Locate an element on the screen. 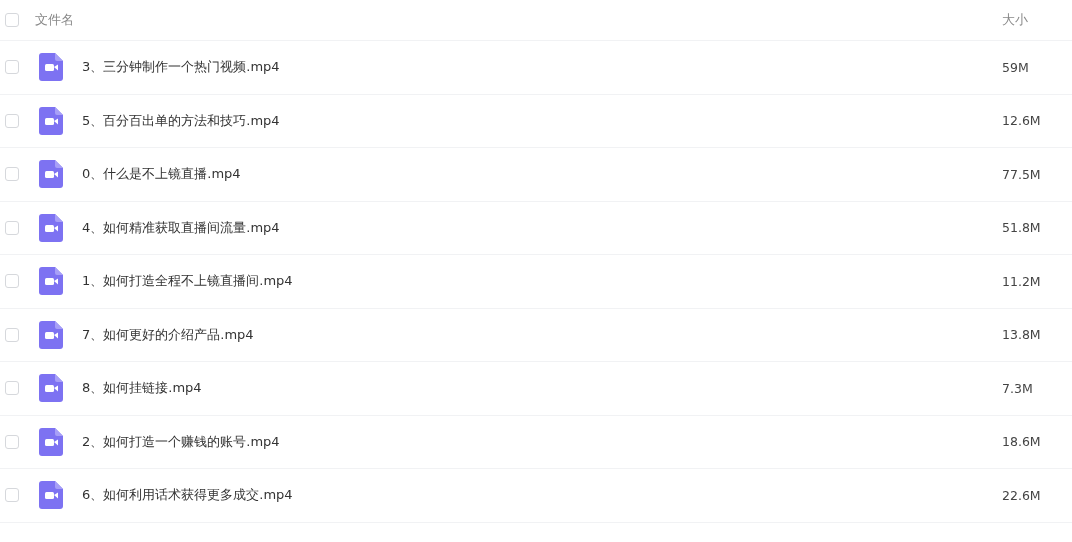  file-size: 77.5M is located at coordinates (1022, 174).